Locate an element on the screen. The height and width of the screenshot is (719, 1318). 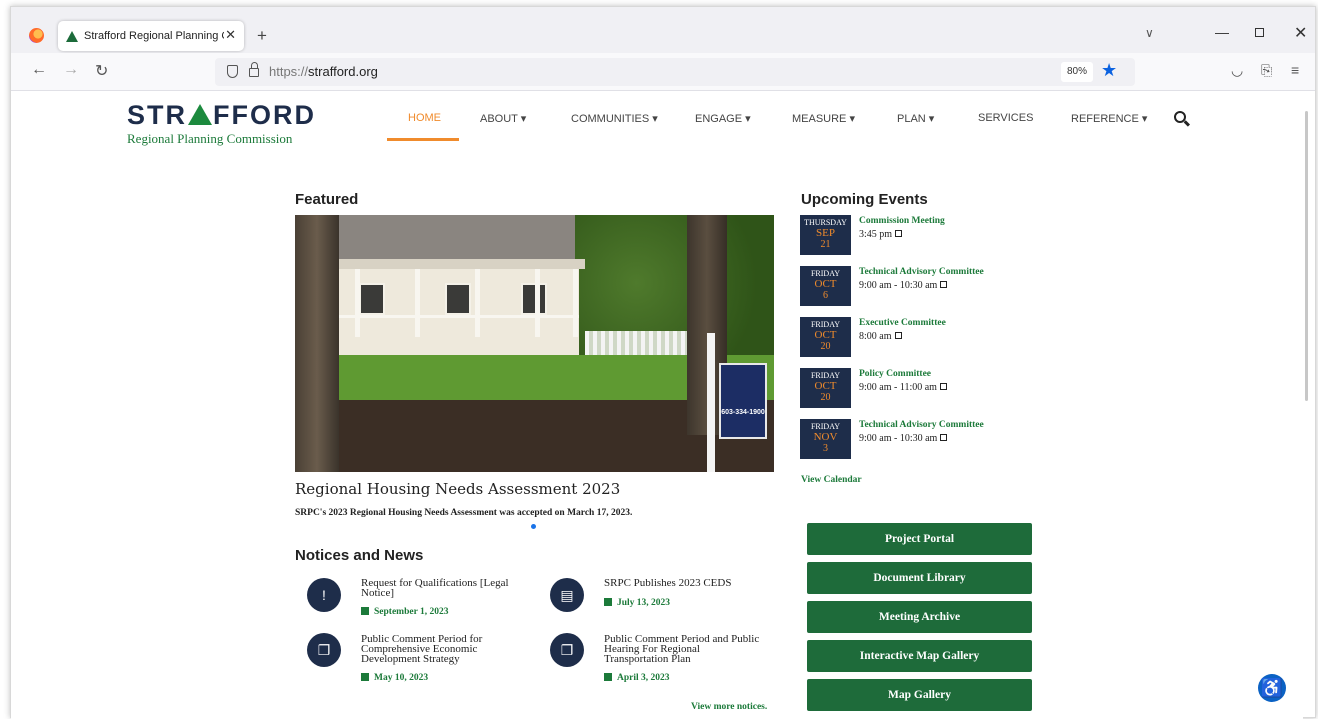
chat-alert-icon: ! is located at coordinates (324, 595).